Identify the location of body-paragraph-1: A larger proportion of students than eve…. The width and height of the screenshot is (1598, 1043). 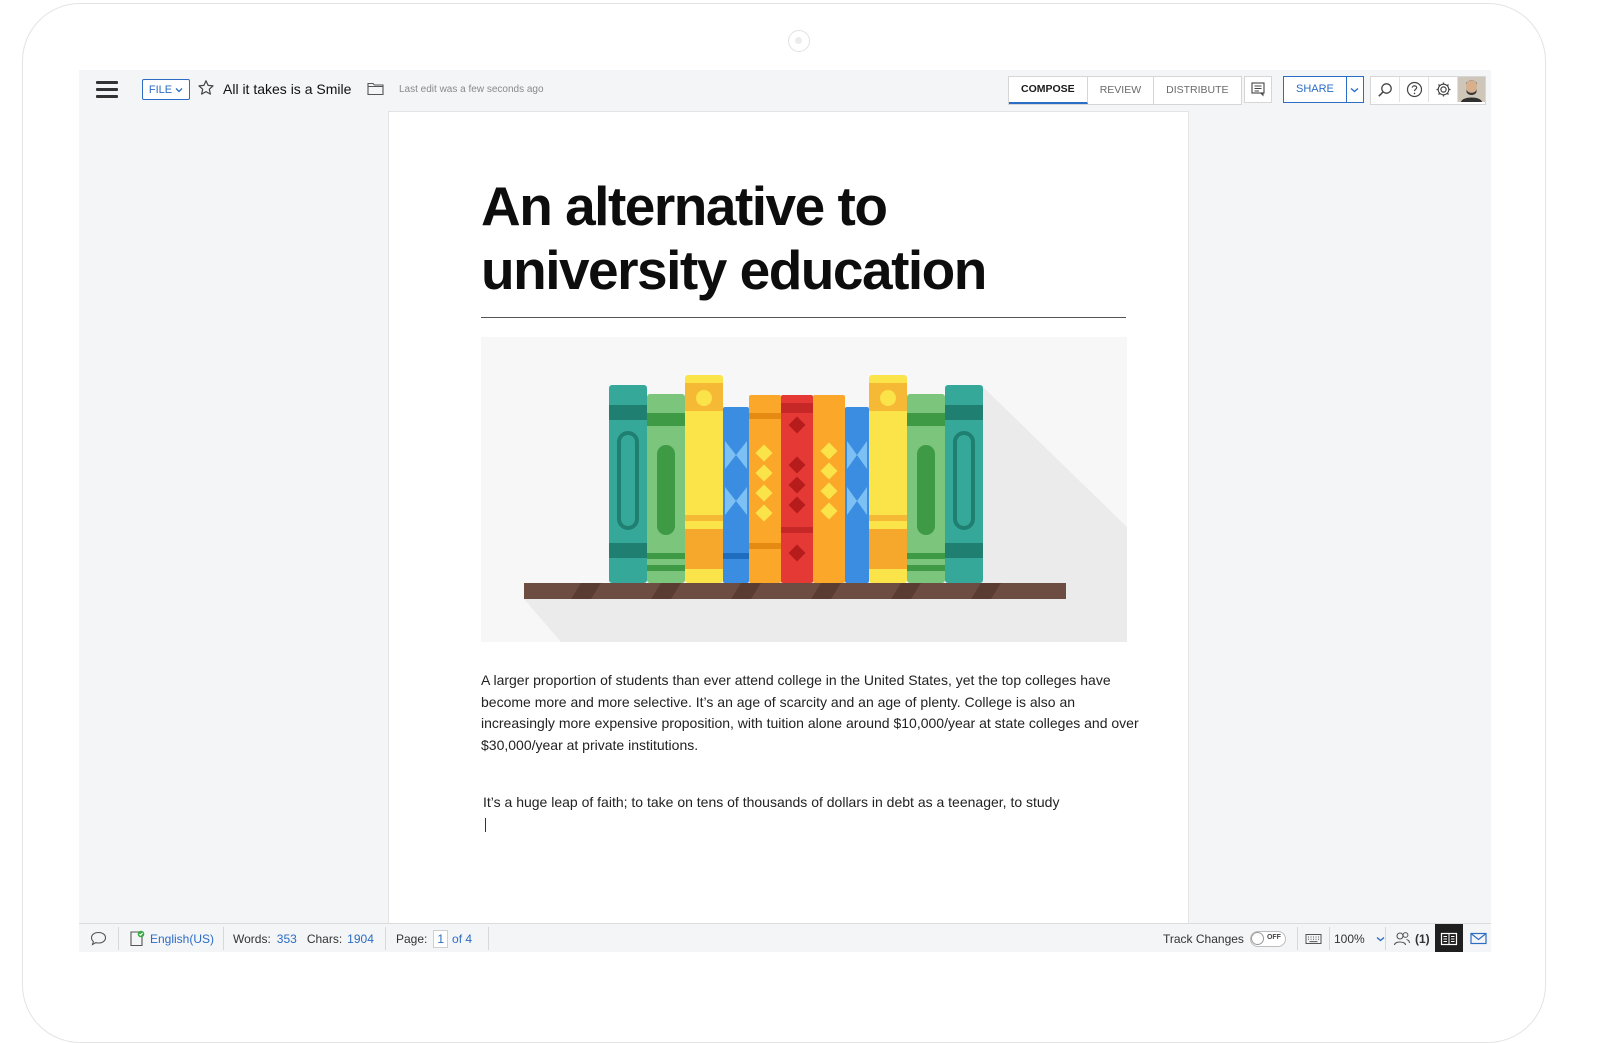
(813, 713).